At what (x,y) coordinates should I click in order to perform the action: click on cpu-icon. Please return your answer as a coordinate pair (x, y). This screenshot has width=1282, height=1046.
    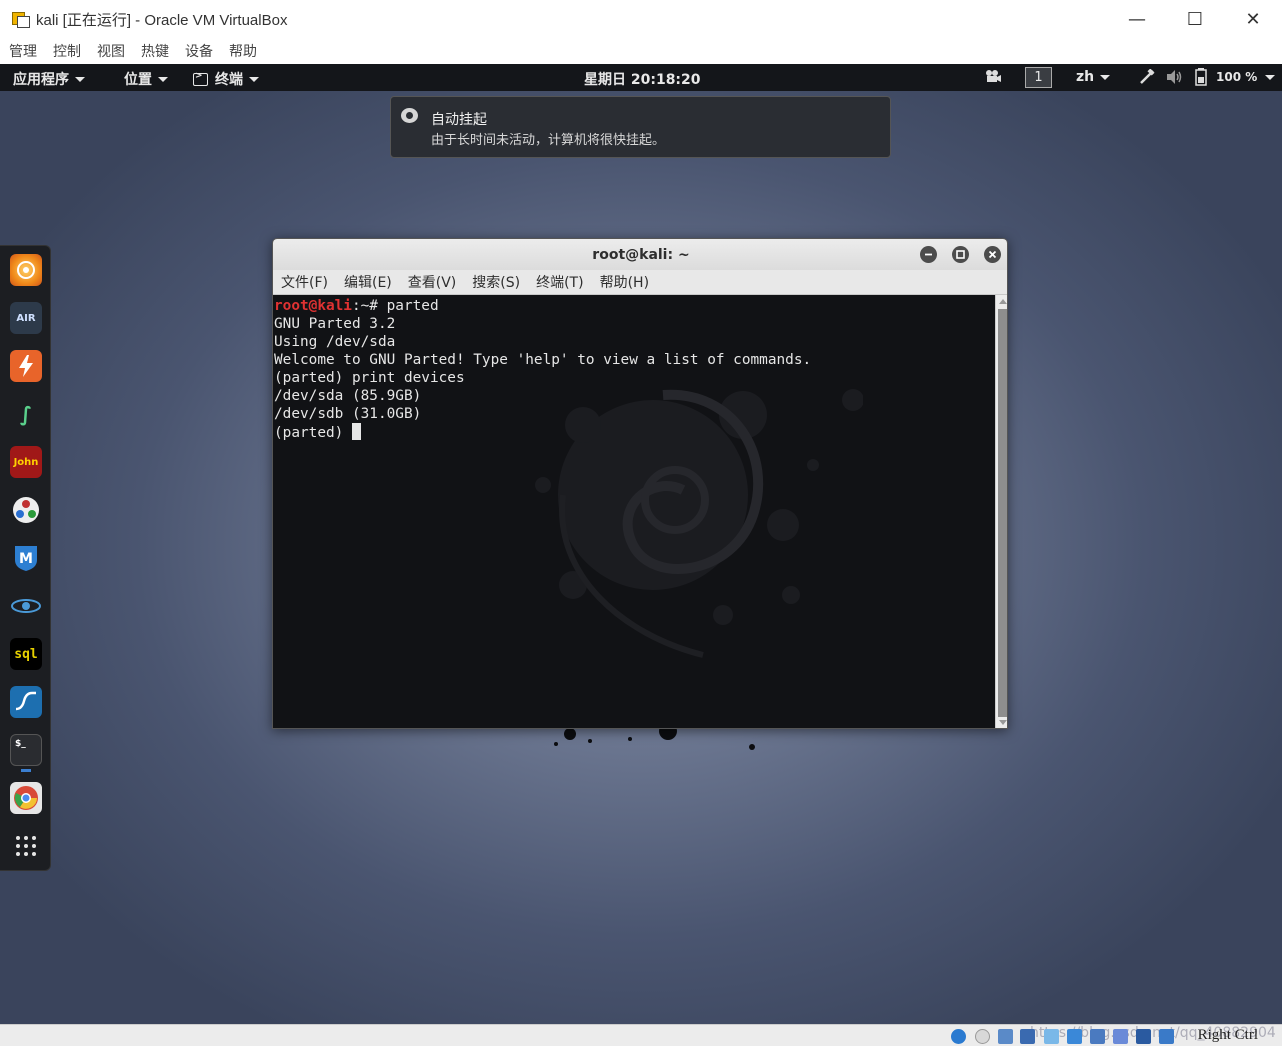
    Looking at the image, I should click on (1143, 1036).